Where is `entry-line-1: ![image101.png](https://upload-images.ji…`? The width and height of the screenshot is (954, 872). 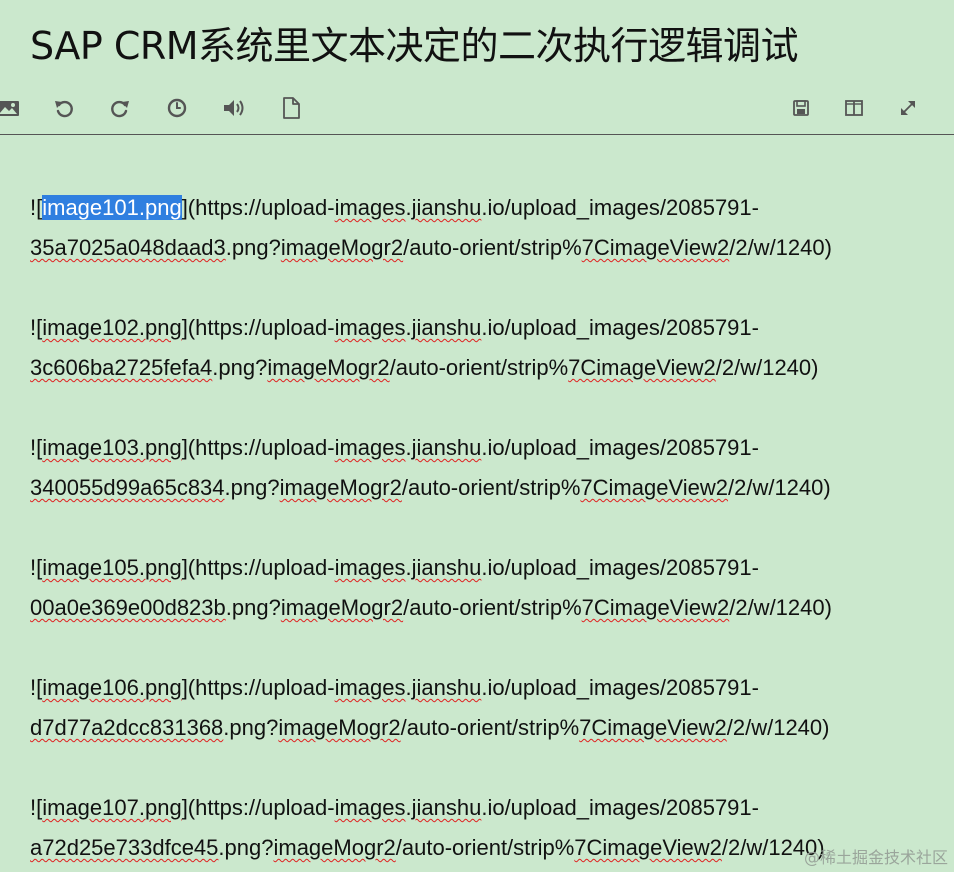
entry-line-1: ![image101.png](https://upload-images.ji… is located at coordinates (394, 207).